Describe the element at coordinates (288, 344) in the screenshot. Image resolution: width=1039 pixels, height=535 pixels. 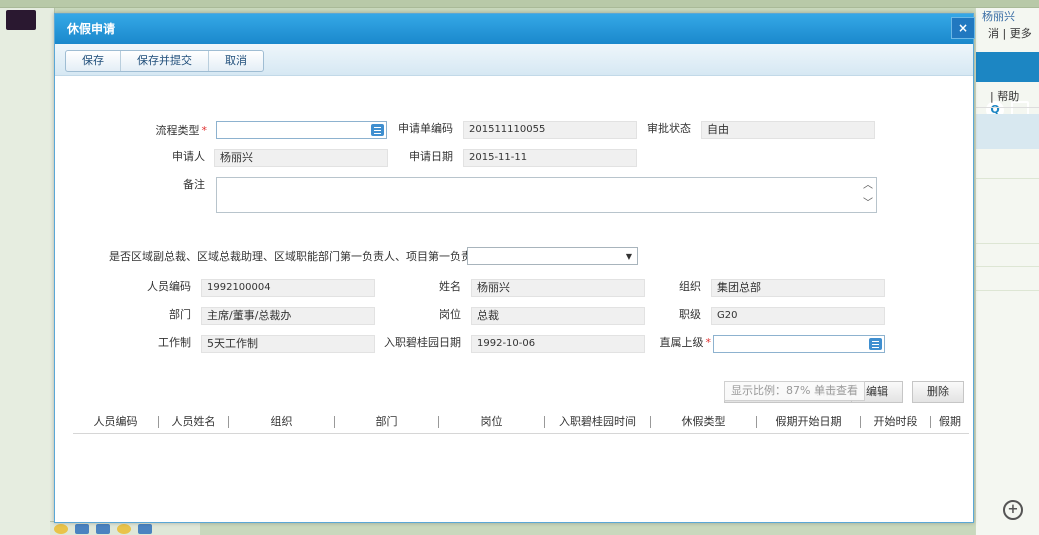
I see `work-system-field: 5天工作制` at that location.